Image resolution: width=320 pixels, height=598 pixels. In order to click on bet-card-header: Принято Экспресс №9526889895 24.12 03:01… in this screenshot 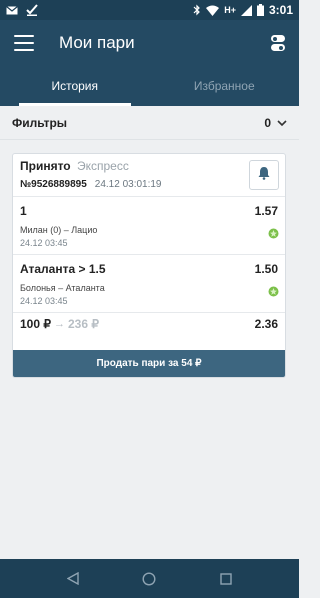, I will do `click(149, 175)`.